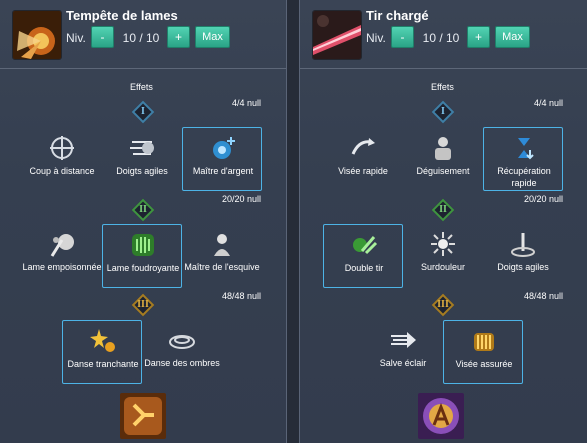 Image resolution: width=587 pixels, height=443 pixels. I want to click on talent-salve-eclair: Salve éclair, so click(403, 347).